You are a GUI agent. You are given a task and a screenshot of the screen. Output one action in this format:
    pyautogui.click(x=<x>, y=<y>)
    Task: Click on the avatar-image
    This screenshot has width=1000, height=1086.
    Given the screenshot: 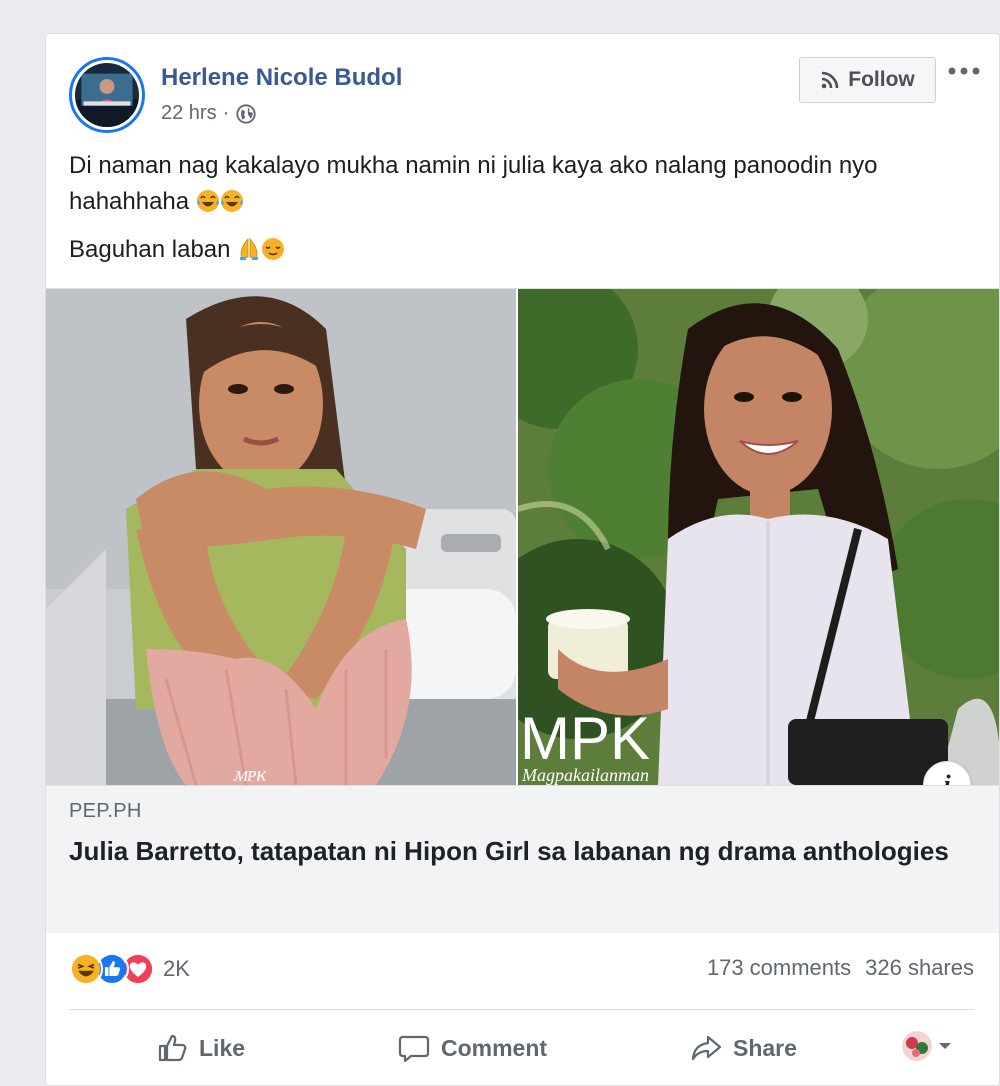 What is the action you would take?
    pyautogui.click(x=107, y=95)
    